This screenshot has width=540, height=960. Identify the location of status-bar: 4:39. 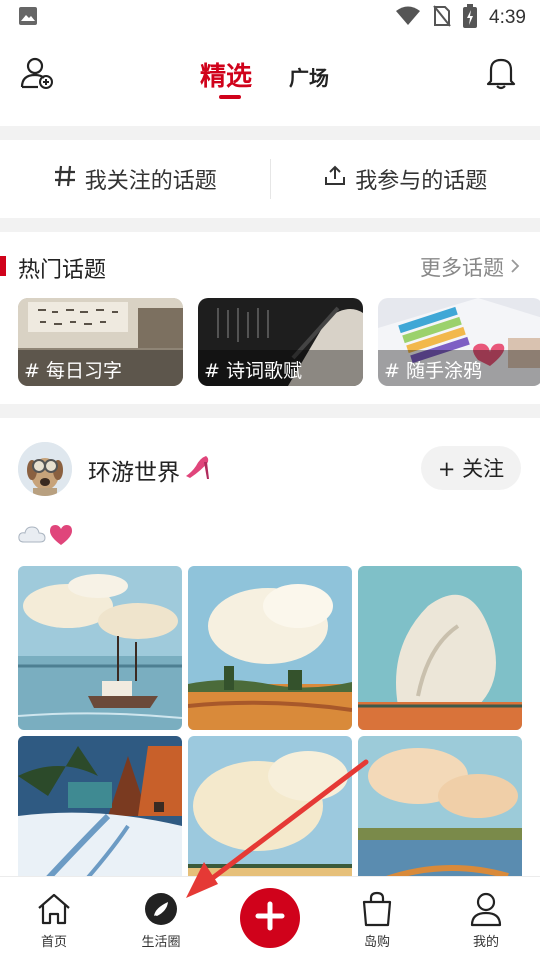
(270, 18).